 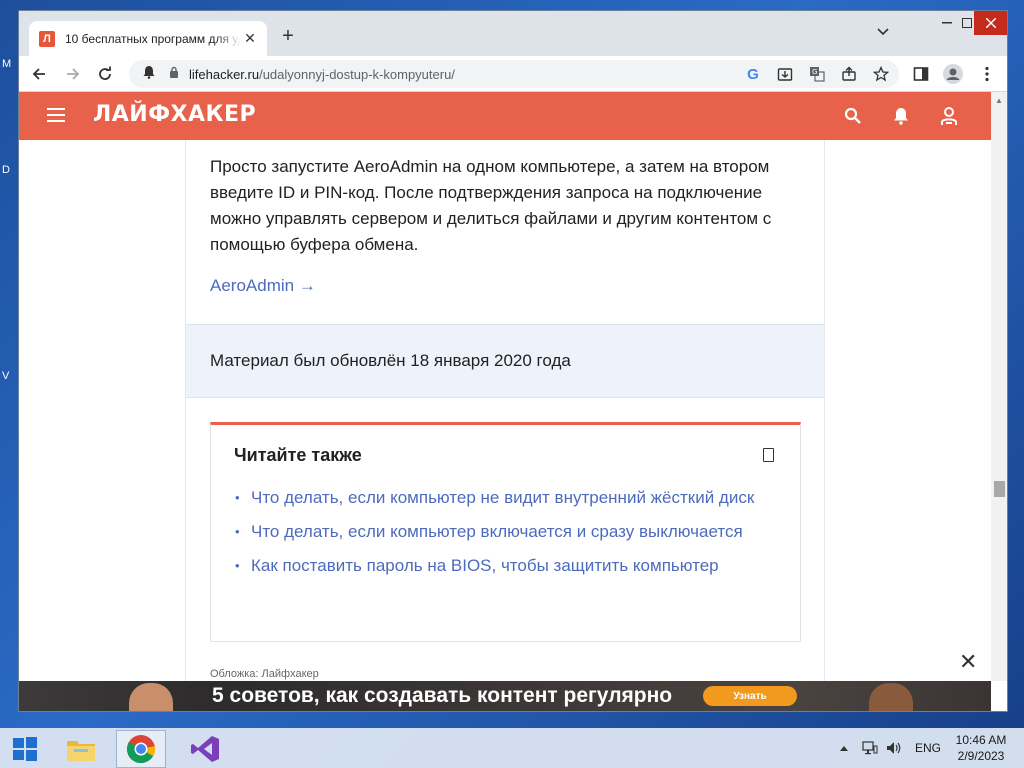 I want to click on lock-icon, so click(x=174, y=74).